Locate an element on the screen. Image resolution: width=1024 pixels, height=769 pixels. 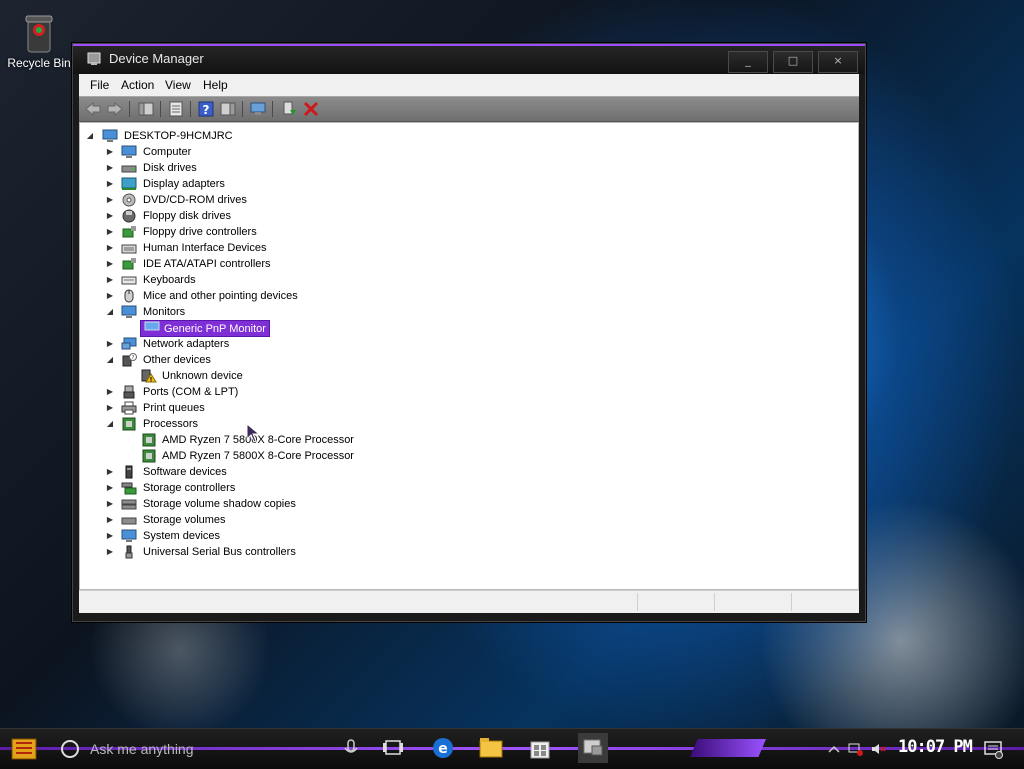
title-bar: Device Manager _ □ × is located at coordinates (469, 59).